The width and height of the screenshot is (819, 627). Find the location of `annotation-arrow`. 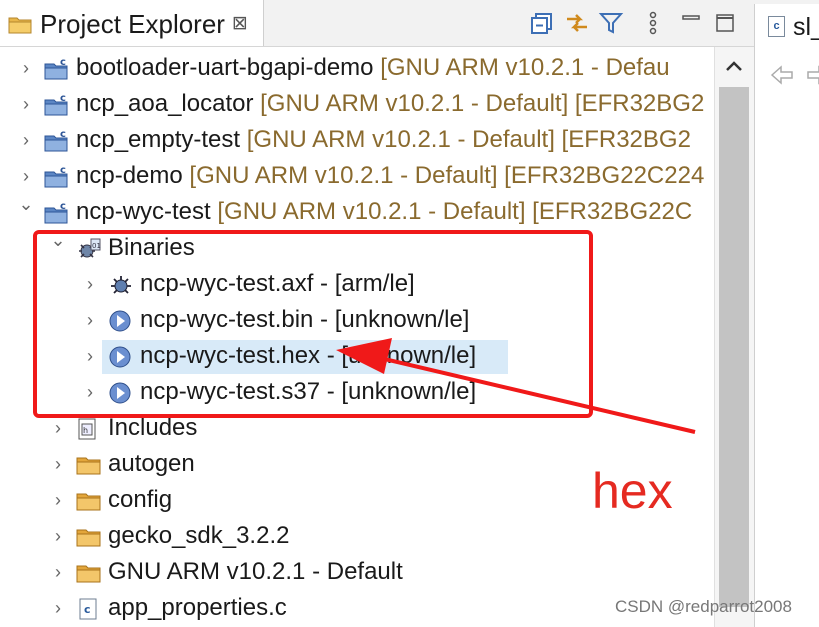

annotation-arrow is located at coordinates (516, 386).